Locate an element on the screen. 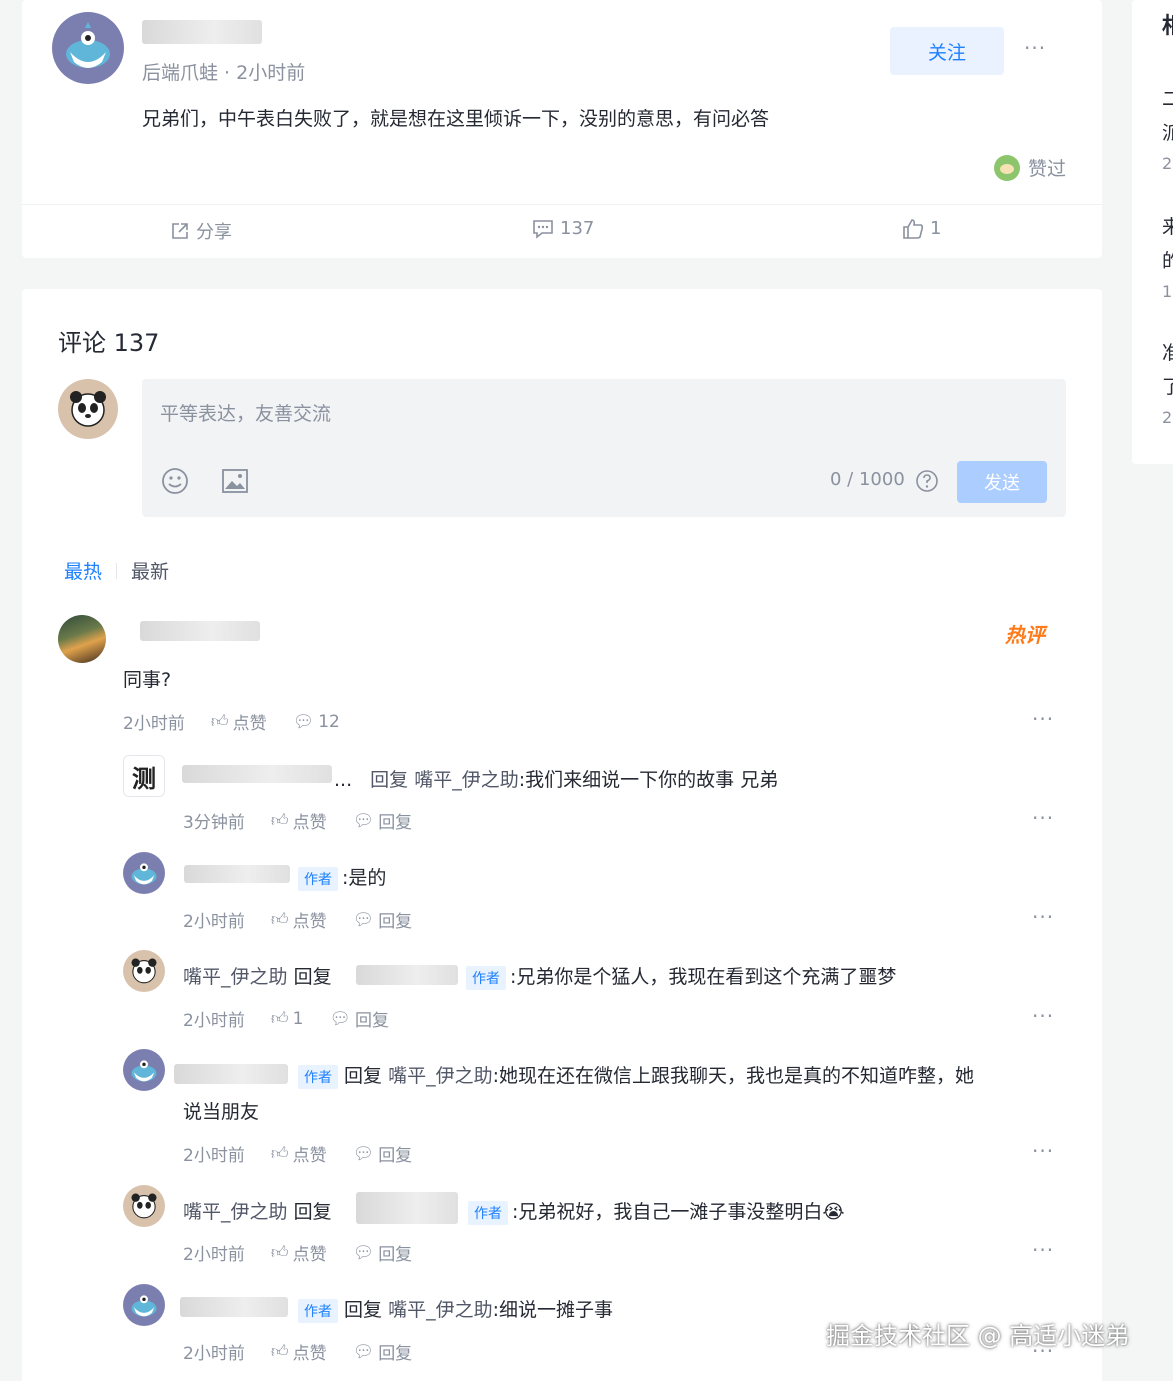  tab-newest: 最新 is located at coordinates (150, 570).